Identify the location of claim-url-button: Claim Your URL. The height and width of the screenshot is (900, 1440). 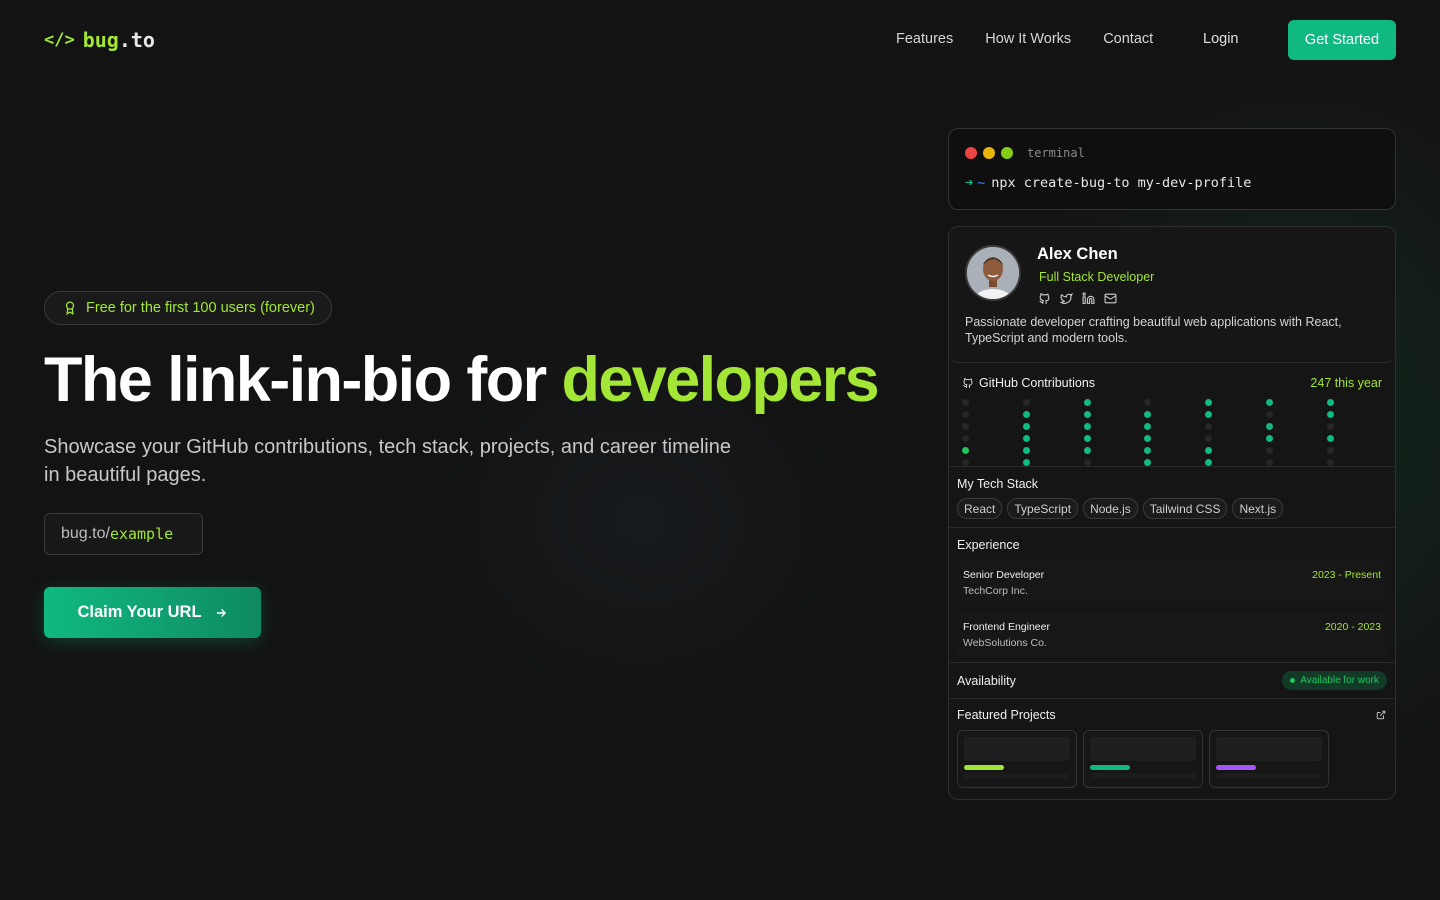
(152, 612).